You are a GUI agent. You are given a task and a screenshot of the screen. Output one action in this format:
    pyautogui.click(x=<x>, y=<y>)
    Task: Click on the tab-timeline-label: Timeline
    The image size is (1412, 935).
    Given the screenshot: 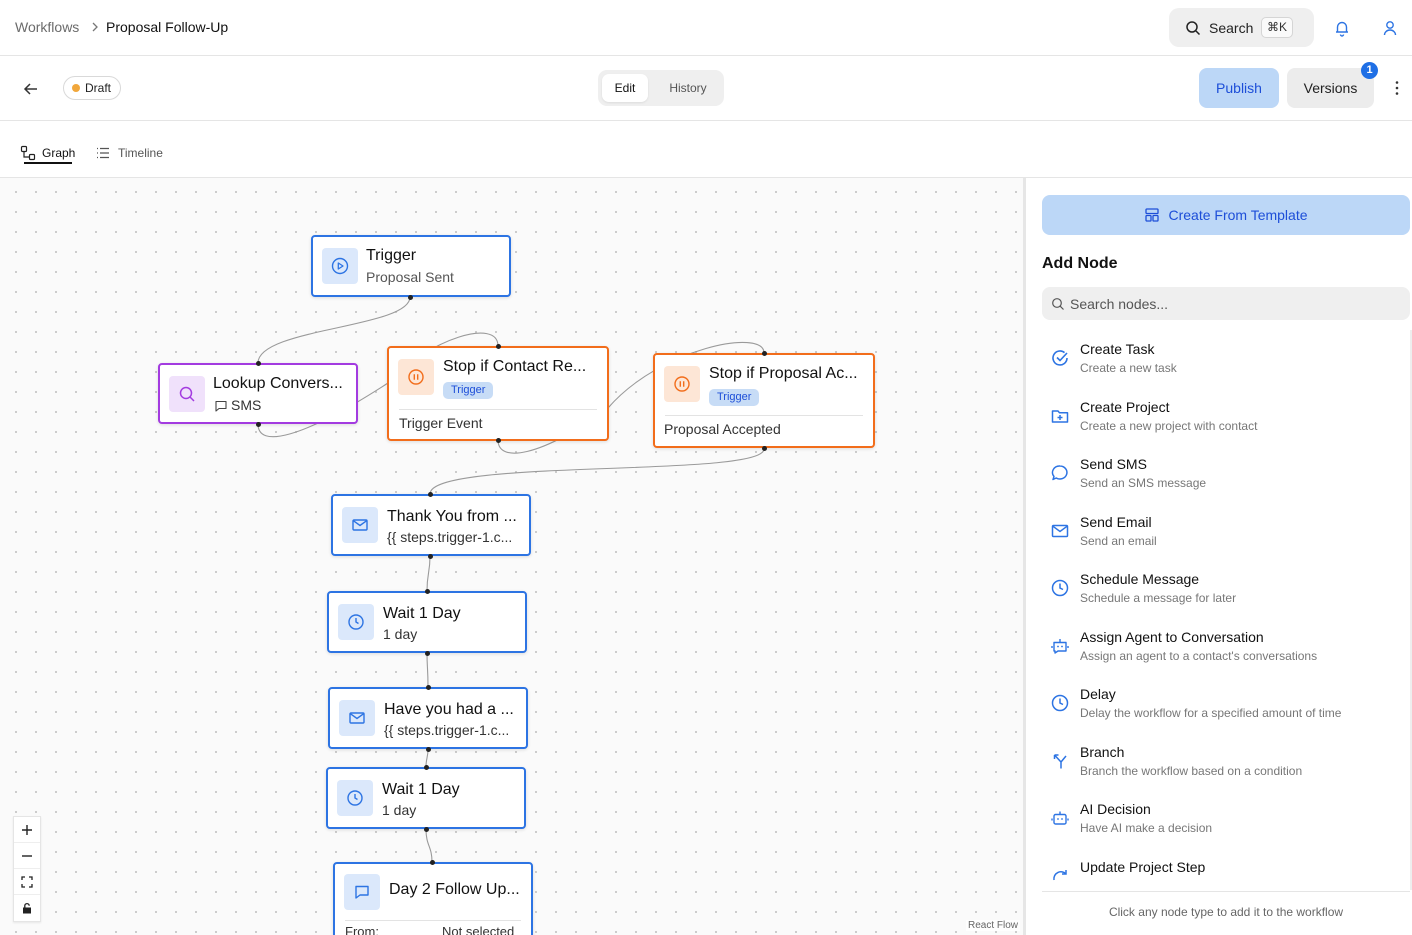 What is the action you would take?
    pyautogui.click(x=140, y=153)
    